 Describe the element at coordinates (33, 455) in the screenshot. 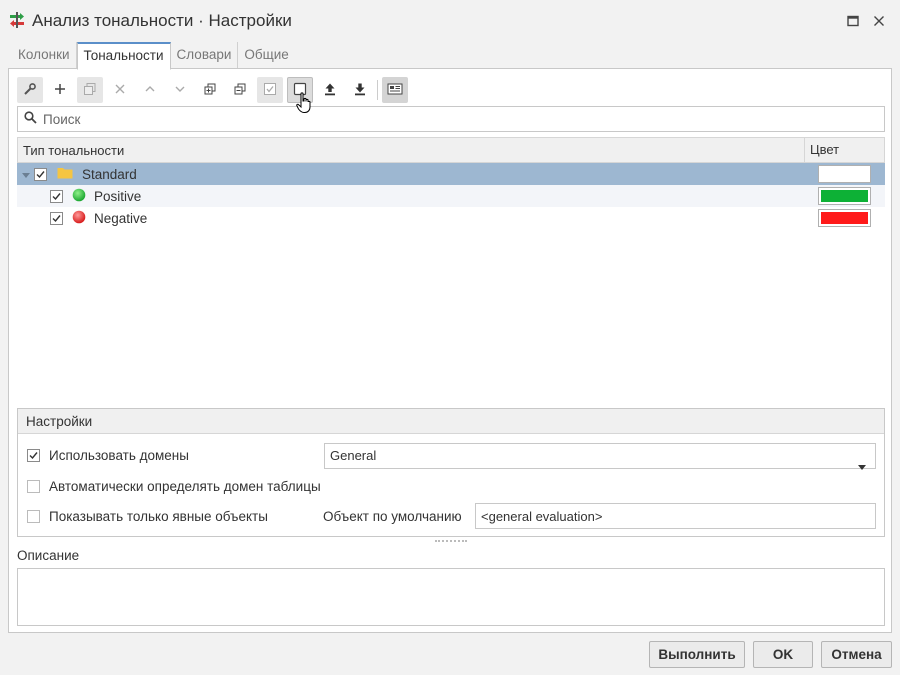

I see `use-domains-checkbox` at that location.